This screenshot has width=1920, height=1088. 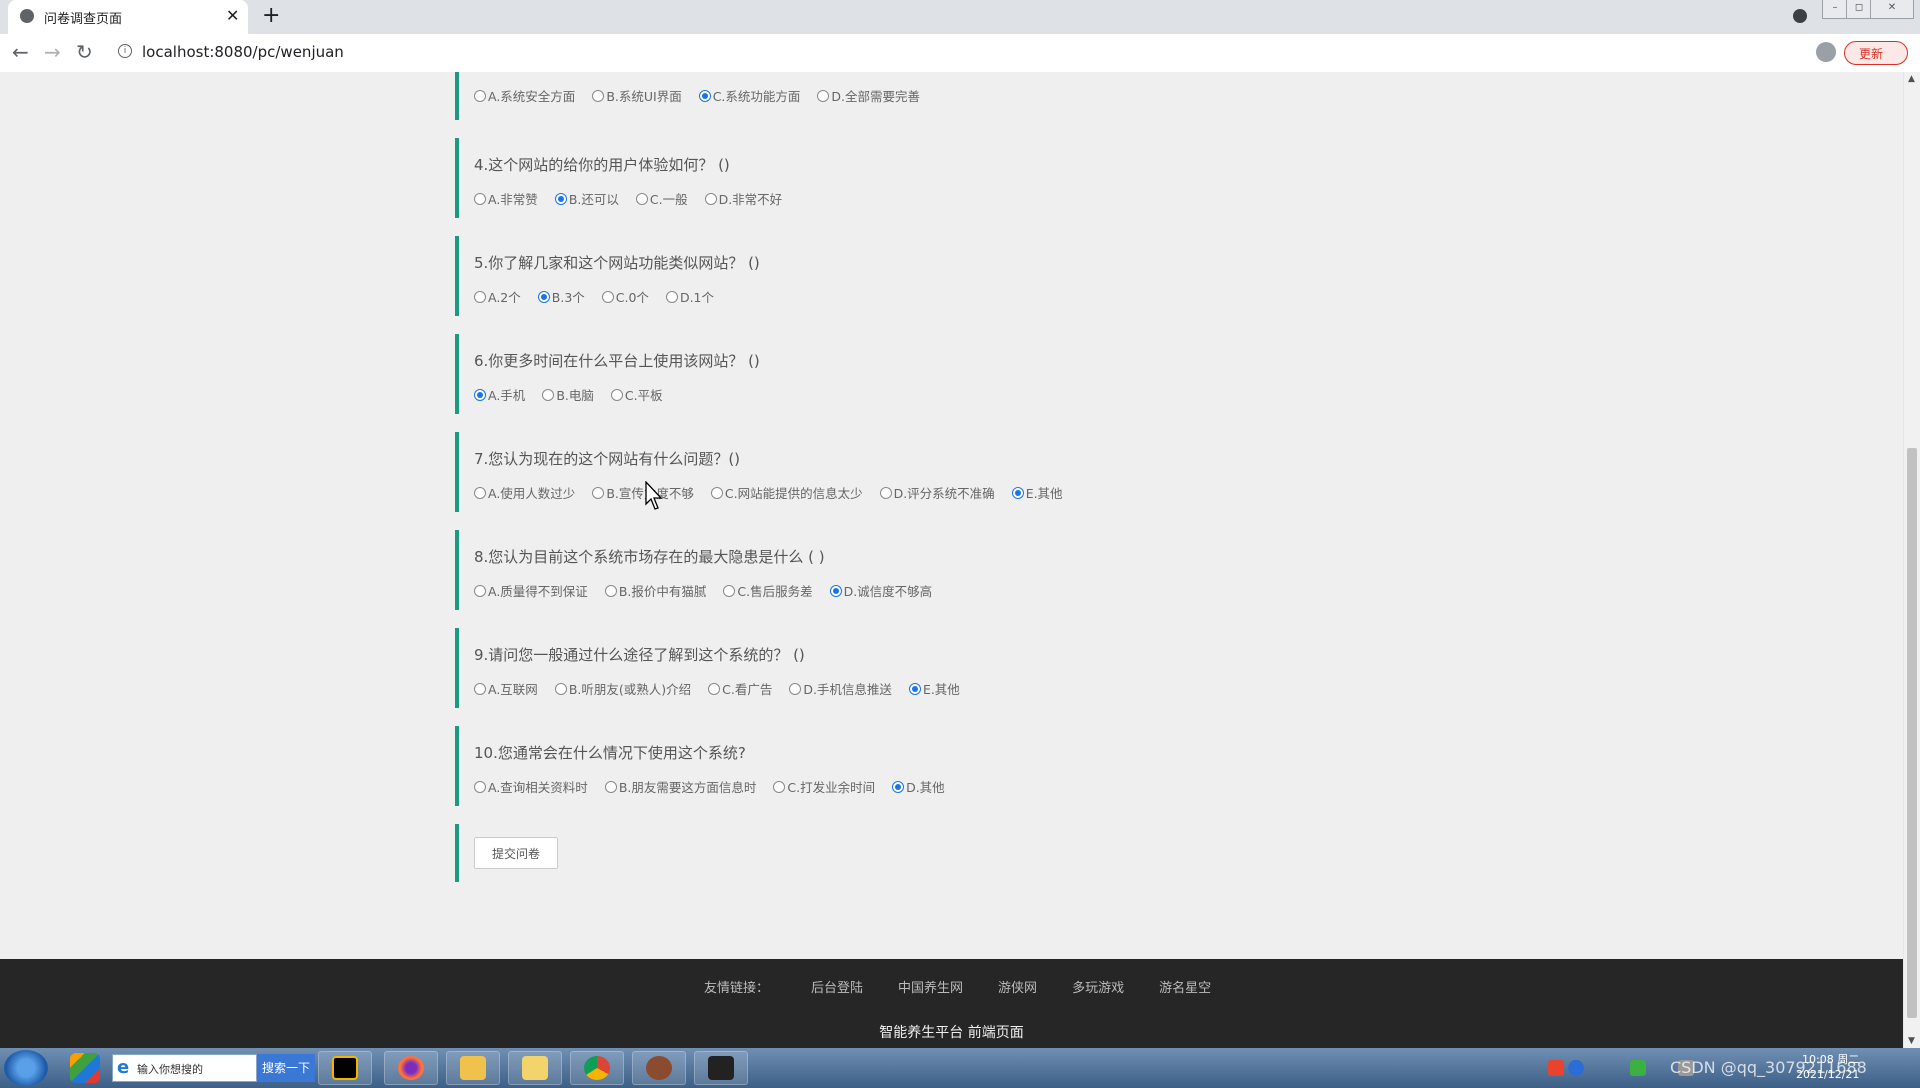 What do you see at coordinates (643, 96) in the screenshot?
I see `option-label: B.系统UI界面` at bounding box center [643, 96].